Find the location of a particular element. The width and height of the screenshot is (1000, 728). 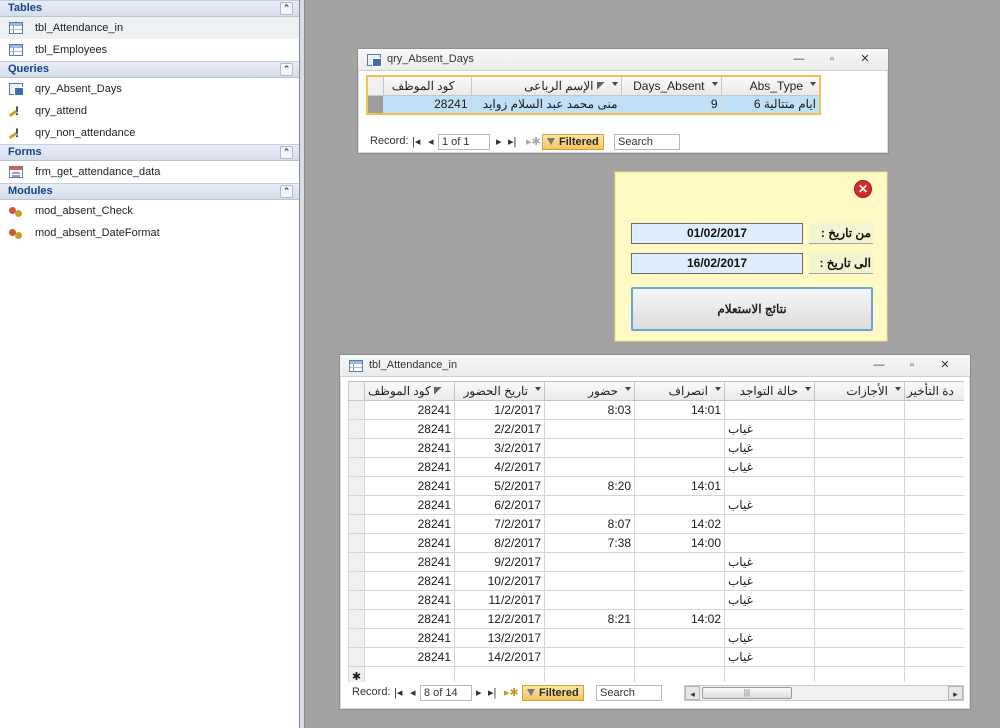

table-row: 28241 4/2/2017 غياب is located at coordinates (656, 467).